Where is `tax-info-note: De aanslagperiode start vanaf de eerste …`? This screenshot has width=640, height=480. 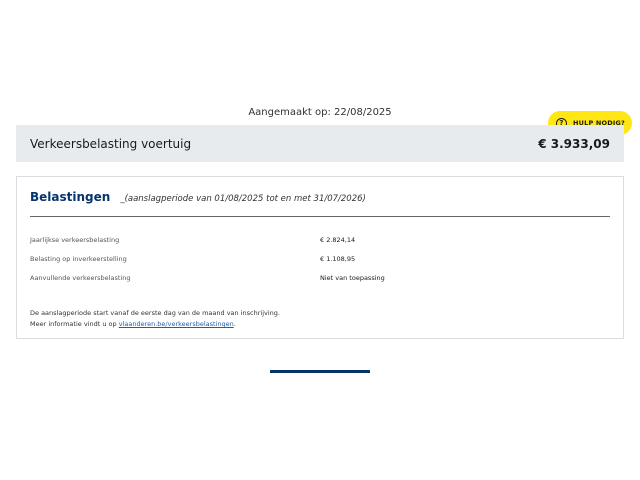
tax-info-note: De aanslagperiode start vanaf de eerste … is located at coordinates (155, 319).